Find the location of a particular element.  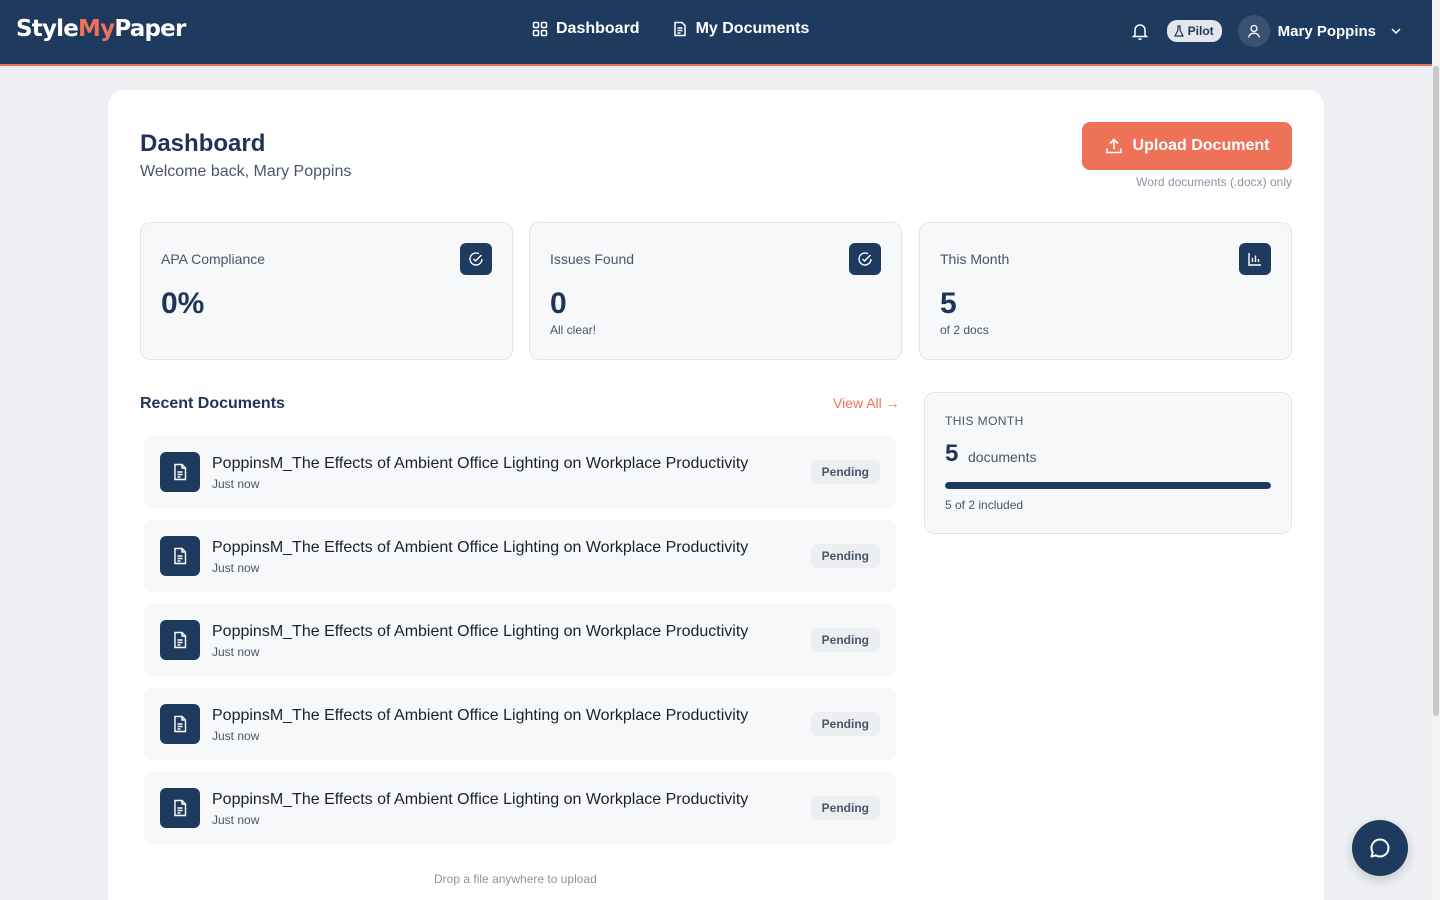

pilot-badge: Pilot is located at coordinates (1194, 31).